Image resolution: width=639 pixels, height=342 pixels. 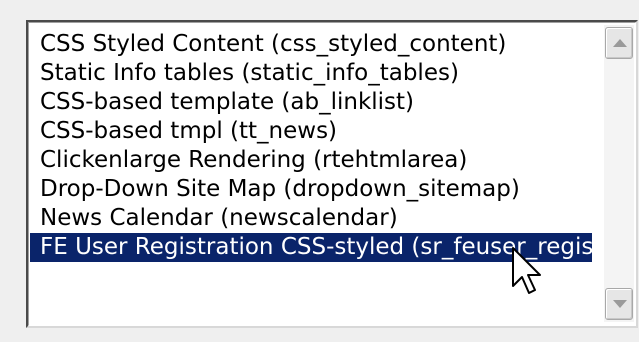 I want to click on list-item: Drop-Down Site Map (dropdown_sitemap), so click(x=311, y=189).